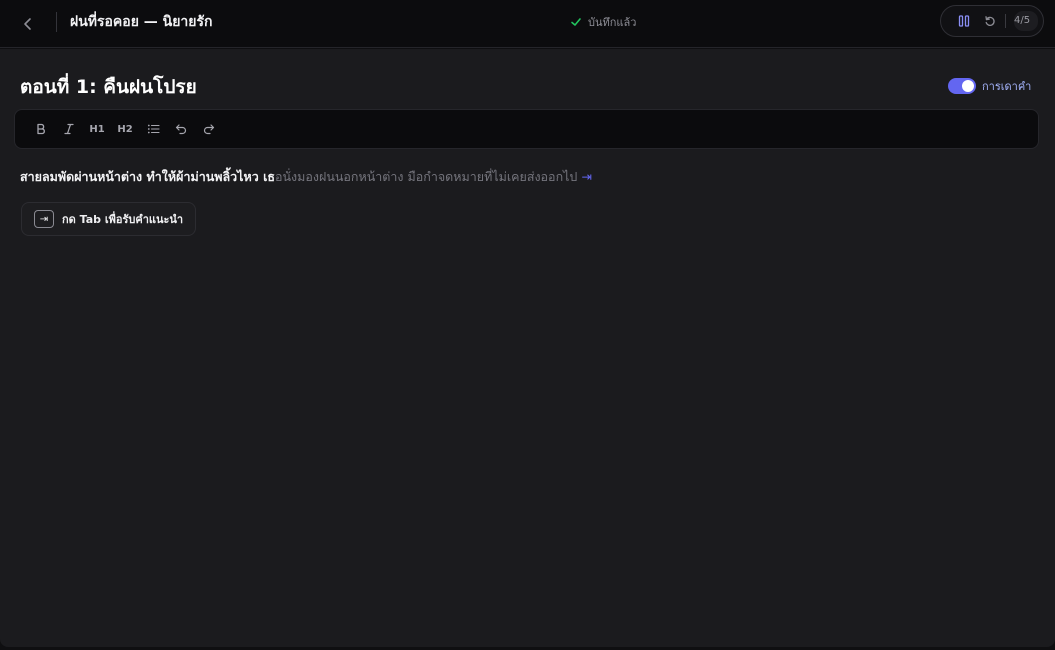 The height and width of the screenshot is (650, 1055). Describe the element at coordinates (1026, 21) in the screenshot. I see `progress-counter: 4/5` at that location.